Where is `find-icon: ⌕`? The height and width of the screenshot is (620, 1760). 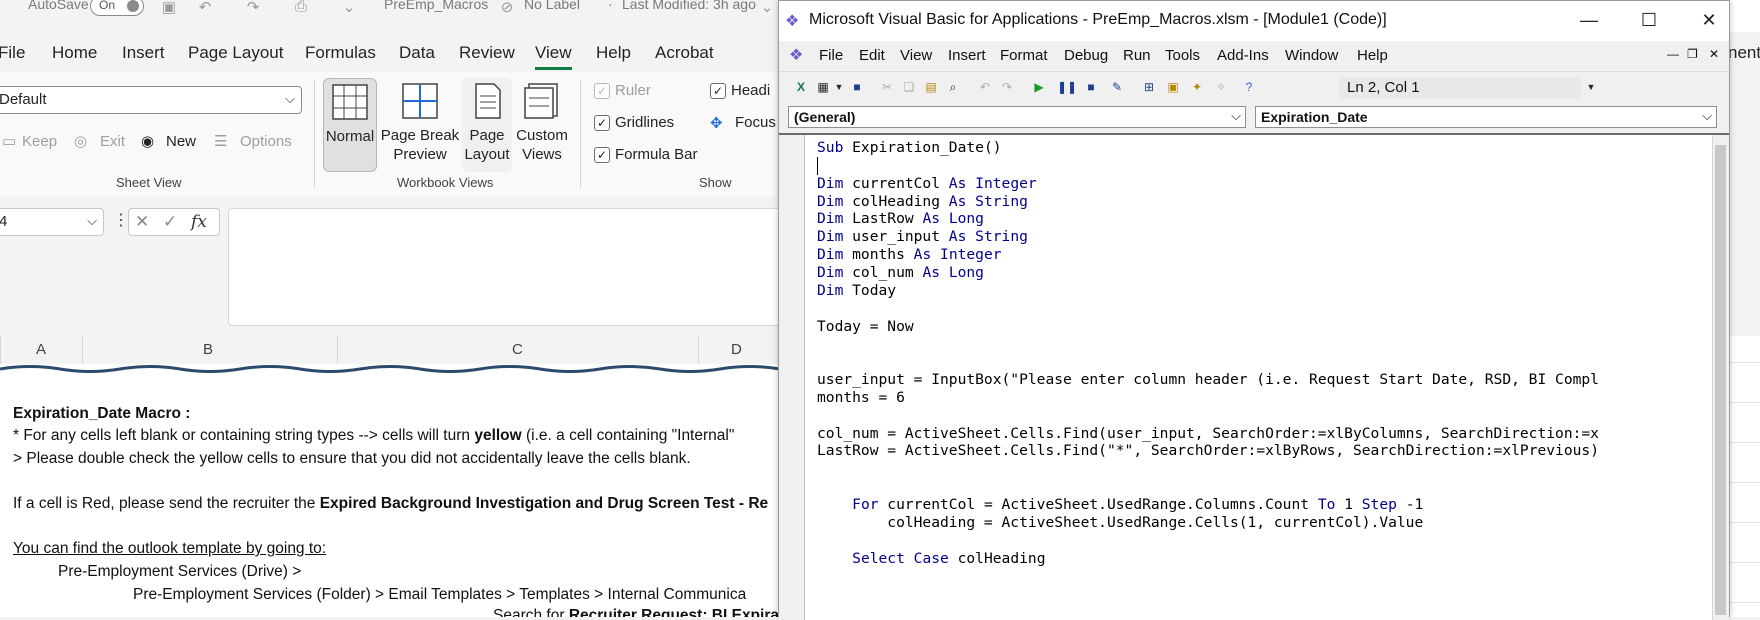
find-icon: ⌕ is located at coordinates (953, 87).